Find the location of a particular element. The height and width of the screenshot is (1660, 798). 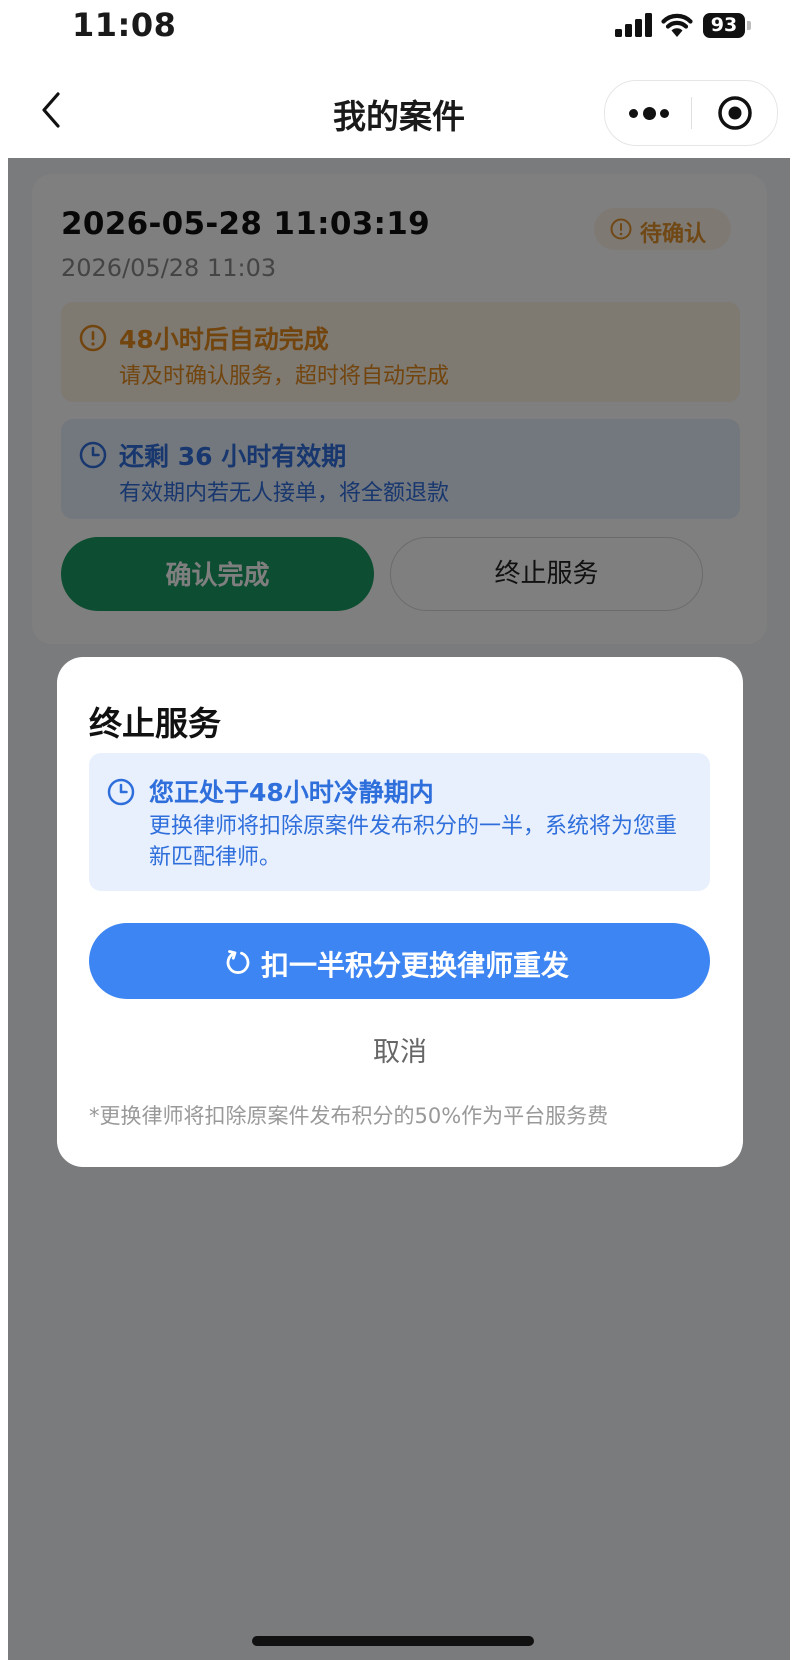

replace-lawyer-label: 扣一半积分更换律师重发 is located at coordinates (415, 965).